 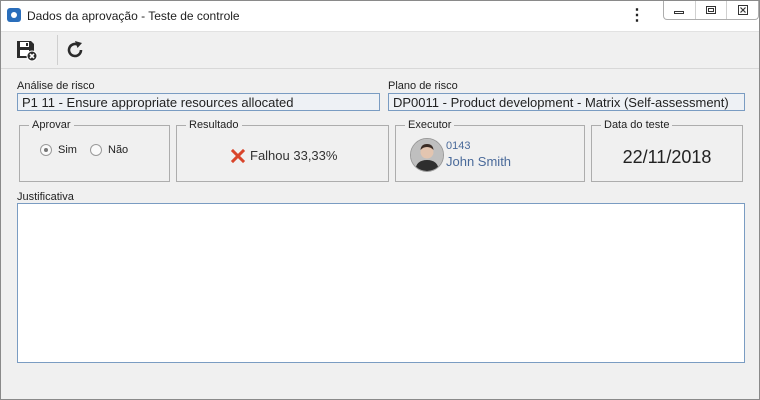 What do you see at coordinates (214, 125) in the screenshot?
I see `result-legend: Resultado` at bounding box center [214, 125].